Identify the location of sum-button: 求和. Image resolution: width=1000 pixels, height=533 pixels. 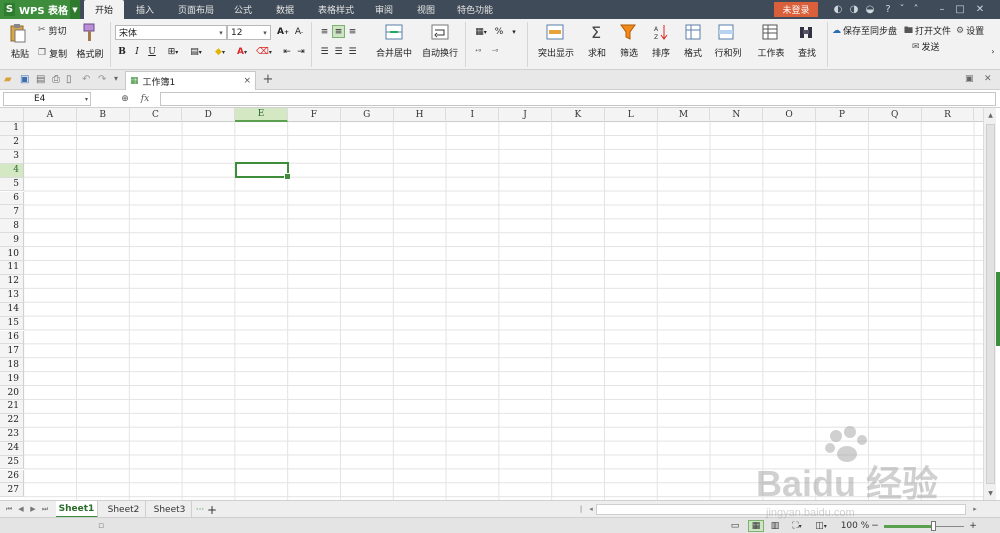
(597, 52).